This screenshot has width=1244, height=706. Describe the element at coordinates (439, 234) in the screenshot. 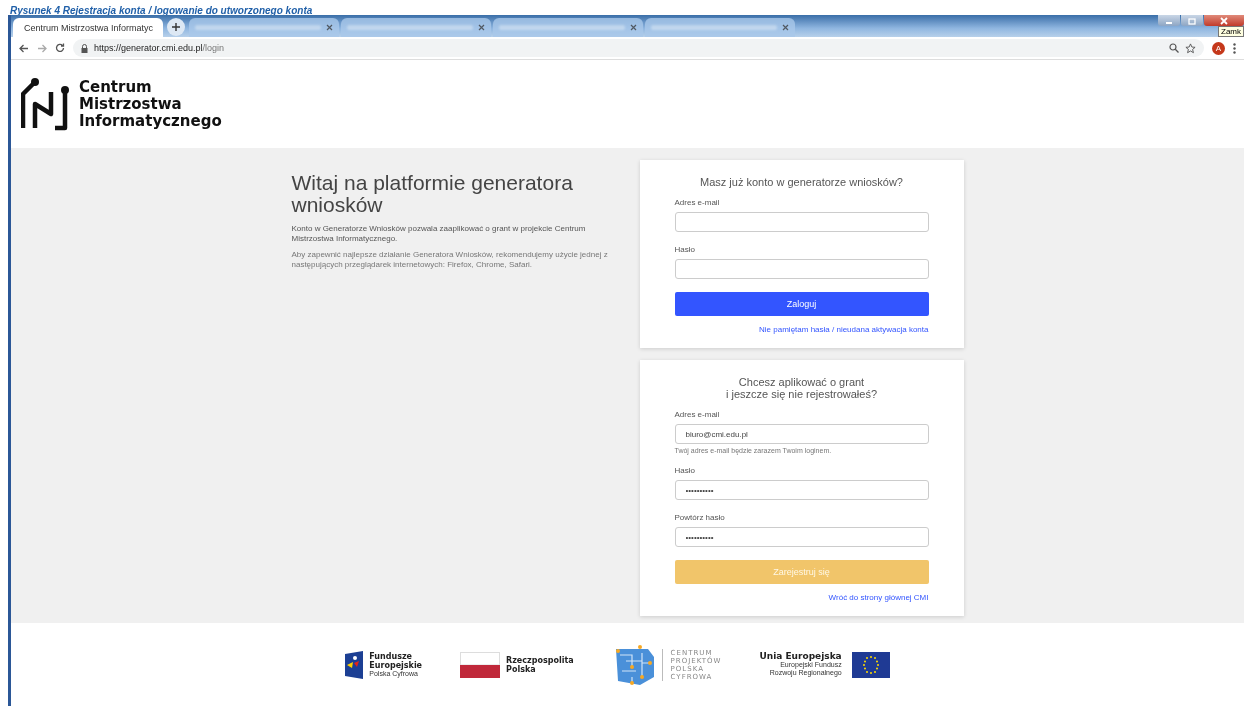

I see `intro-paragraph: Konto w Generatorze Wniosków pozwala zaaplikować o grant w projekcie Centrum Mistrzostwa Informatycznego.` at that location.